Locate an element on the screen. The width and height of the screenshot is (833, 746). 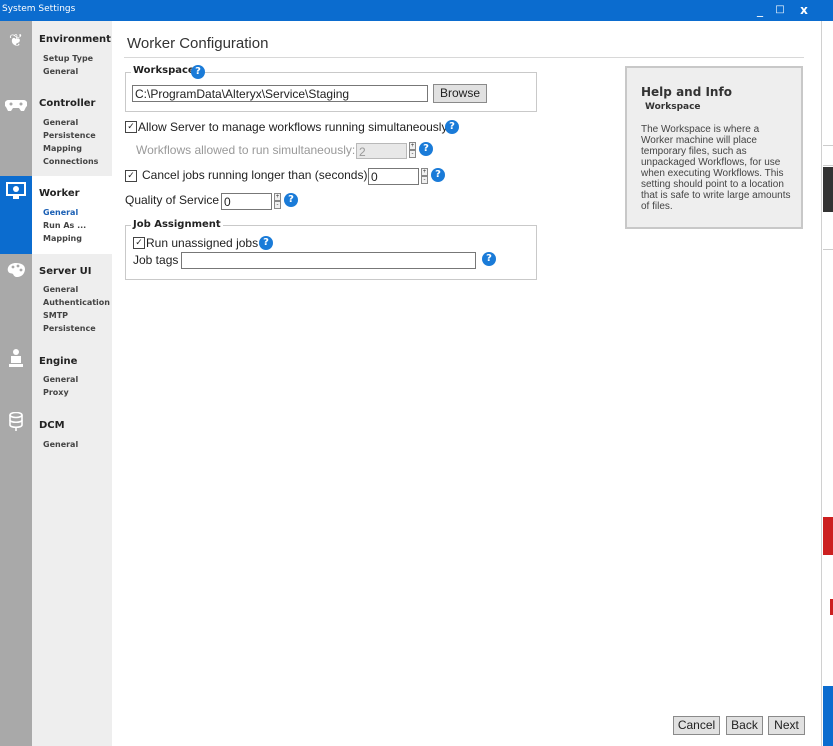
leaf-icon: ❦ is located at coordinates (16, 41).